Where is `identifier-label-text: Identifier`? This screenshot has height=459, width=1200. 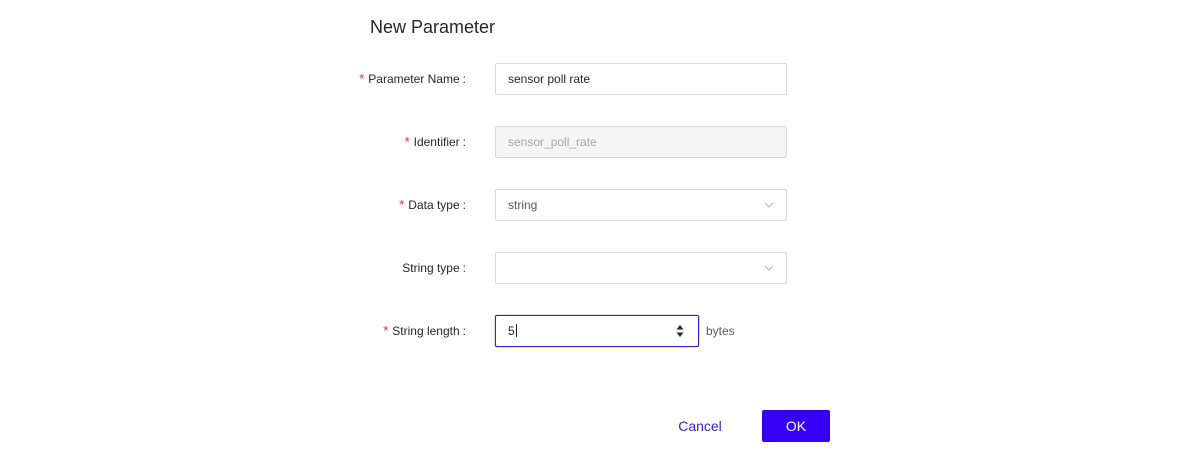
identifier-label-text: Identifier is located at coordinates (436, 142).